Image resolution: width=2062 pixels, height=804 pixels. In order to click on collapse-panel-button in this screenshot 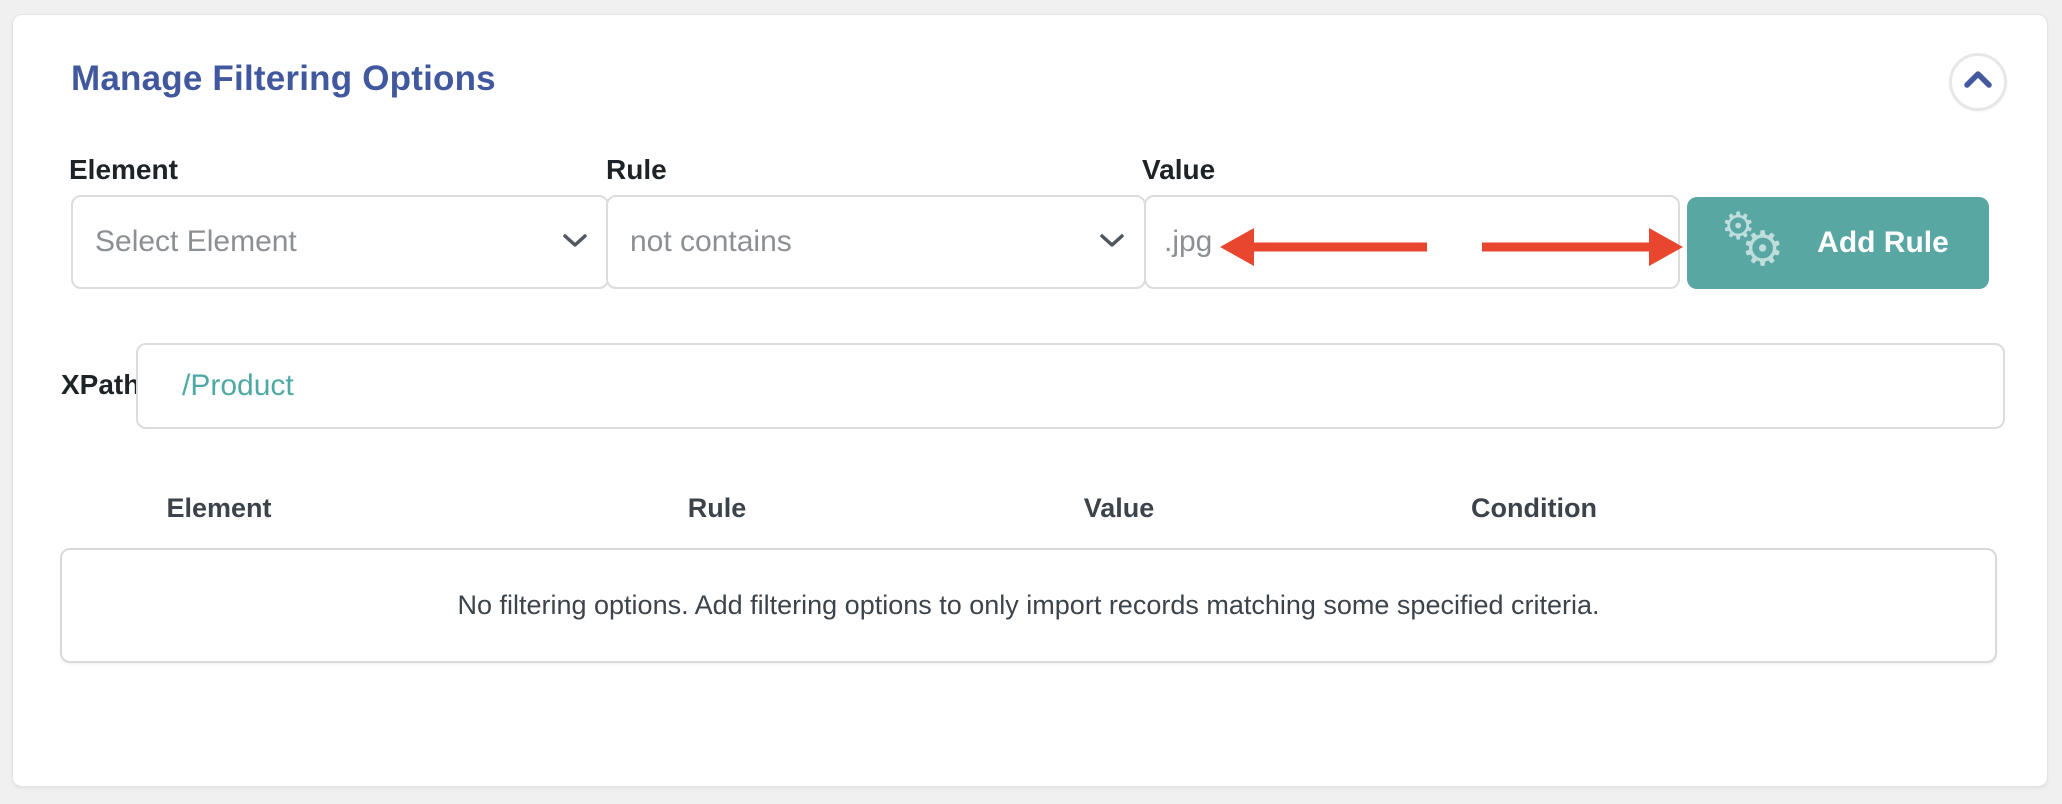, I will do `click(1978, 82)`.